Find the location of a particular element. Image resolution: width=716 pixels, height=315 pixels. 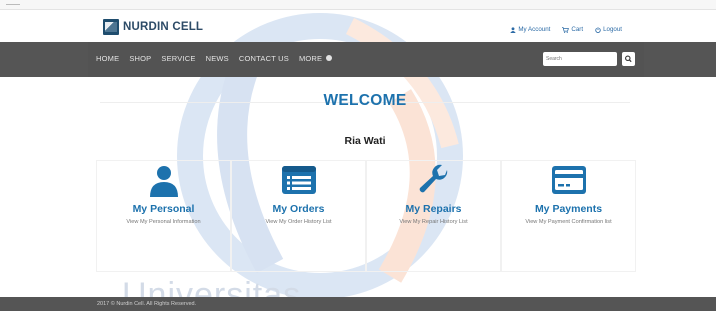

cart-icon is located at coordinates (566, 29).